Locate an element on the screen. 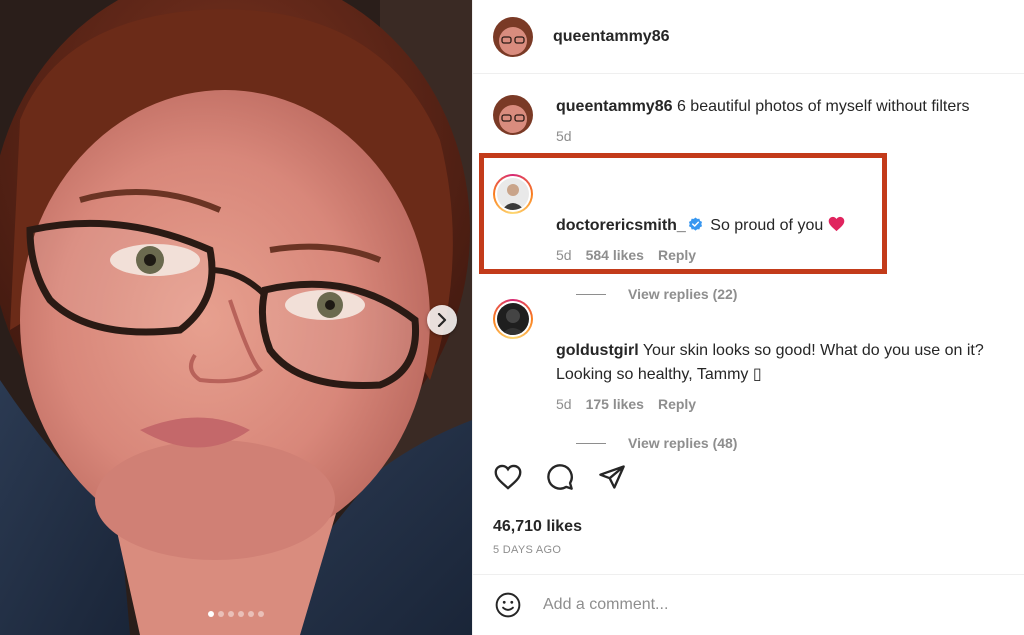 The width and height of the screenshot is (1024, 635). comment-composer is located at coordinates (748, 604).